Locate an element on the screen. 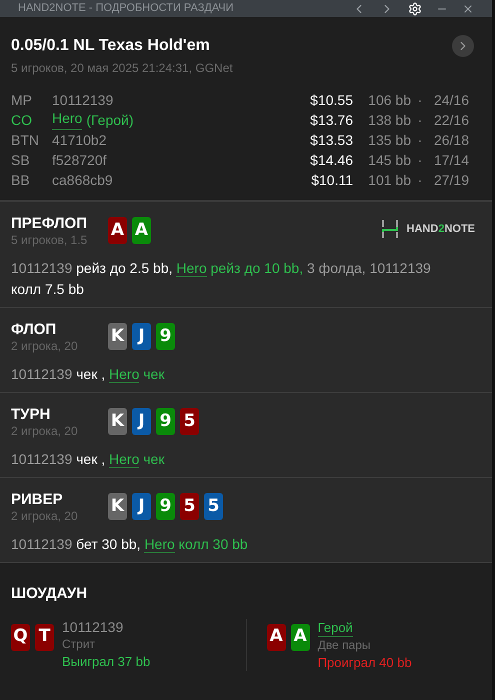 The height and width of the screenshot is (700, 495). player-stack: 106 bb is located at coordinates (389, 100).